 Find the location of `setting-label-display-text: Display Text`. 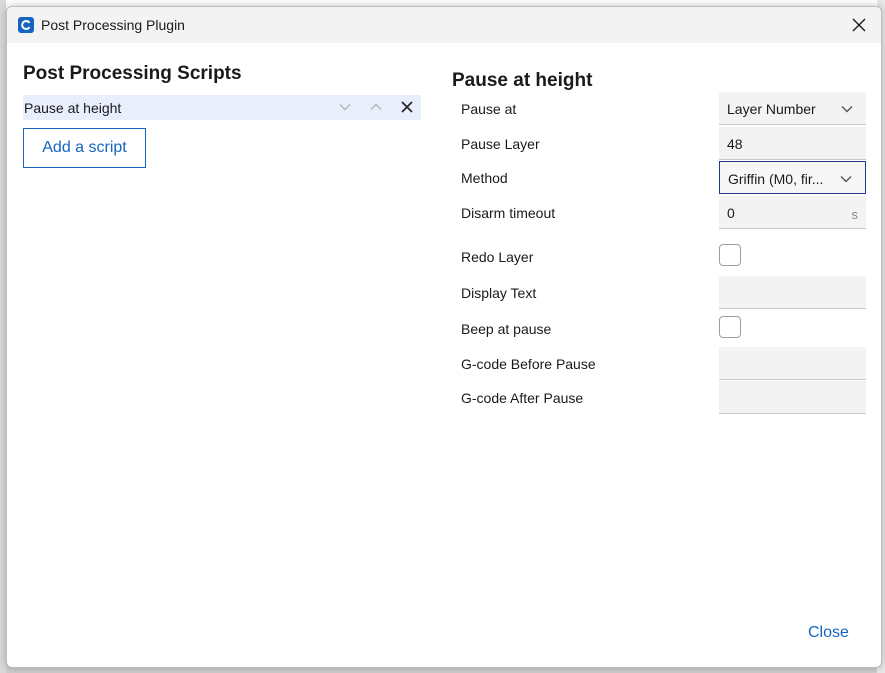

setting-label-display-text: Display Text is located at coordinates (499, 293).